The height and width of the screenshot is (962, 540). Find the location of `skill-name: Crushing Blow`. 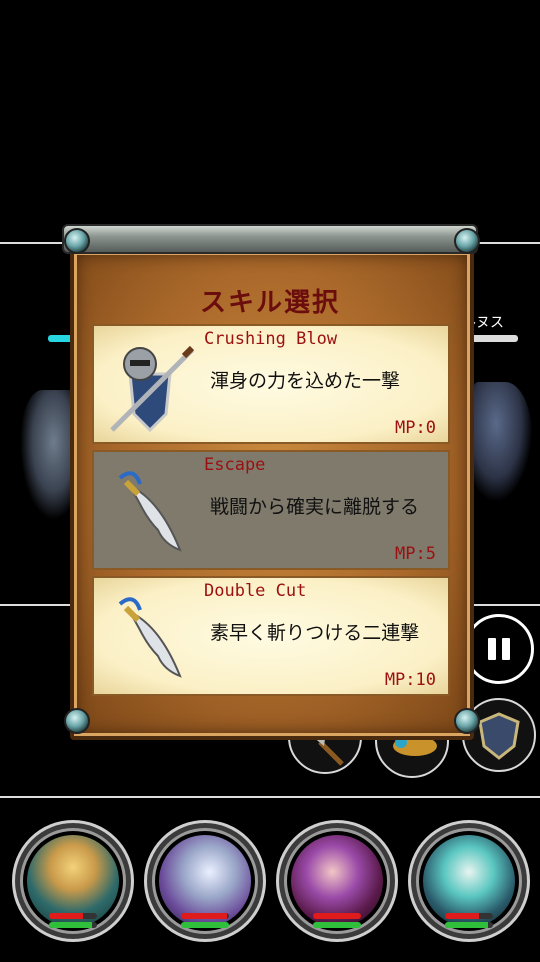

skill-name: Crushing Blow is located at coordinates (271, 339).